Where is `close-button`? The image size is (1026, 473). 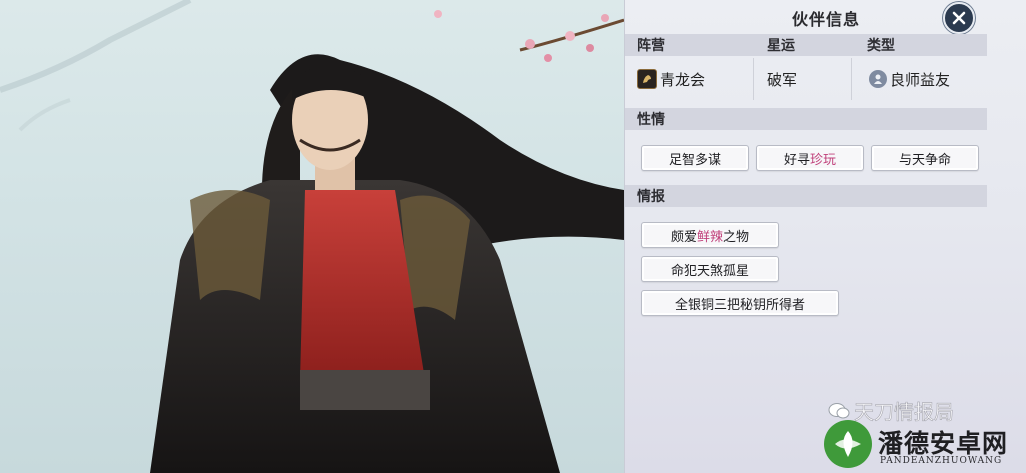 close-button is located at coordinates (959, 18).